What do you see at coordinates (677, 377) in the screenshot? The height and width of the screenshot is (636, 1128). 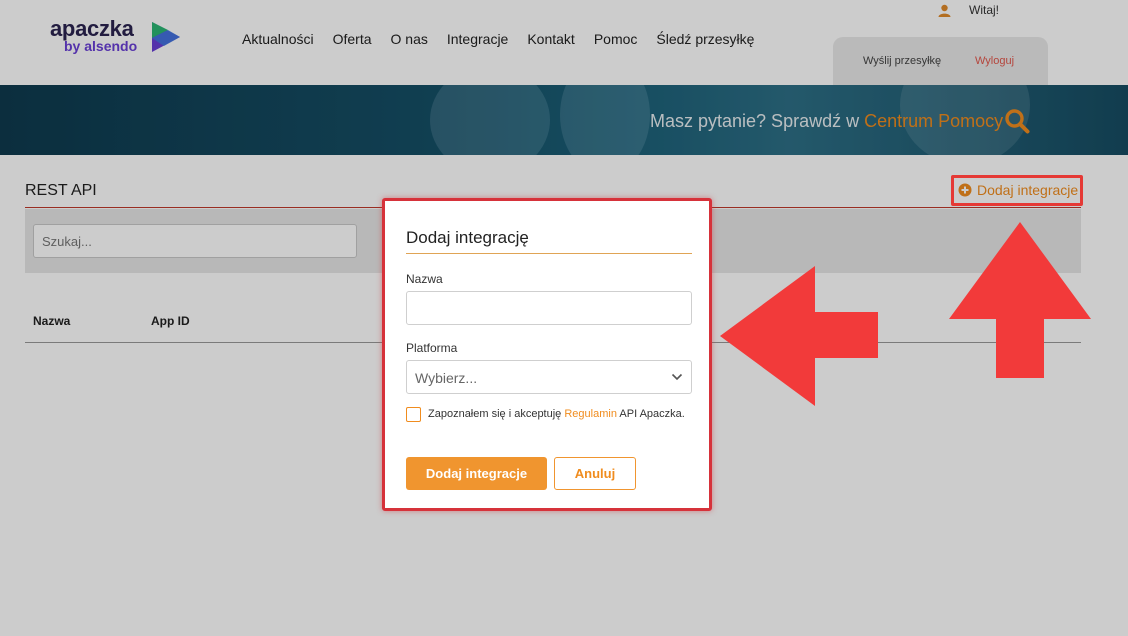 I see `chevron-down-icon` at bounding box center [677, 377].